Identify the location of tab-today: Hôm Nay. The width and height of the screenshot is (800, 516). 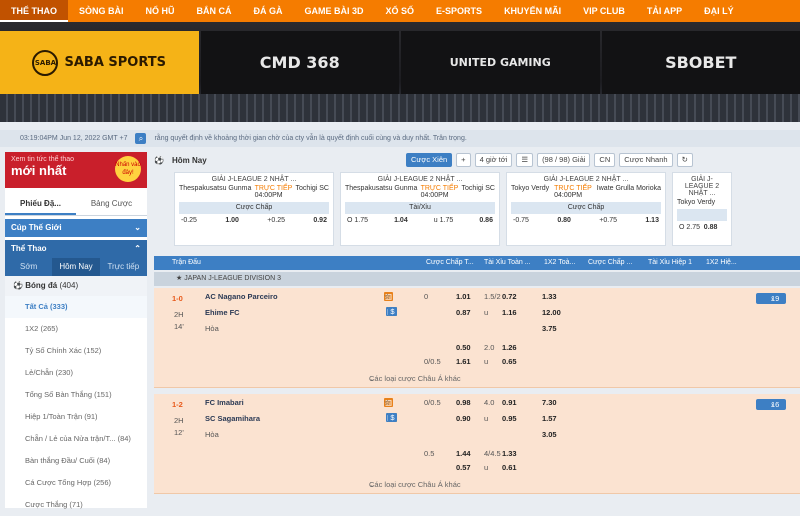
(75, 267).